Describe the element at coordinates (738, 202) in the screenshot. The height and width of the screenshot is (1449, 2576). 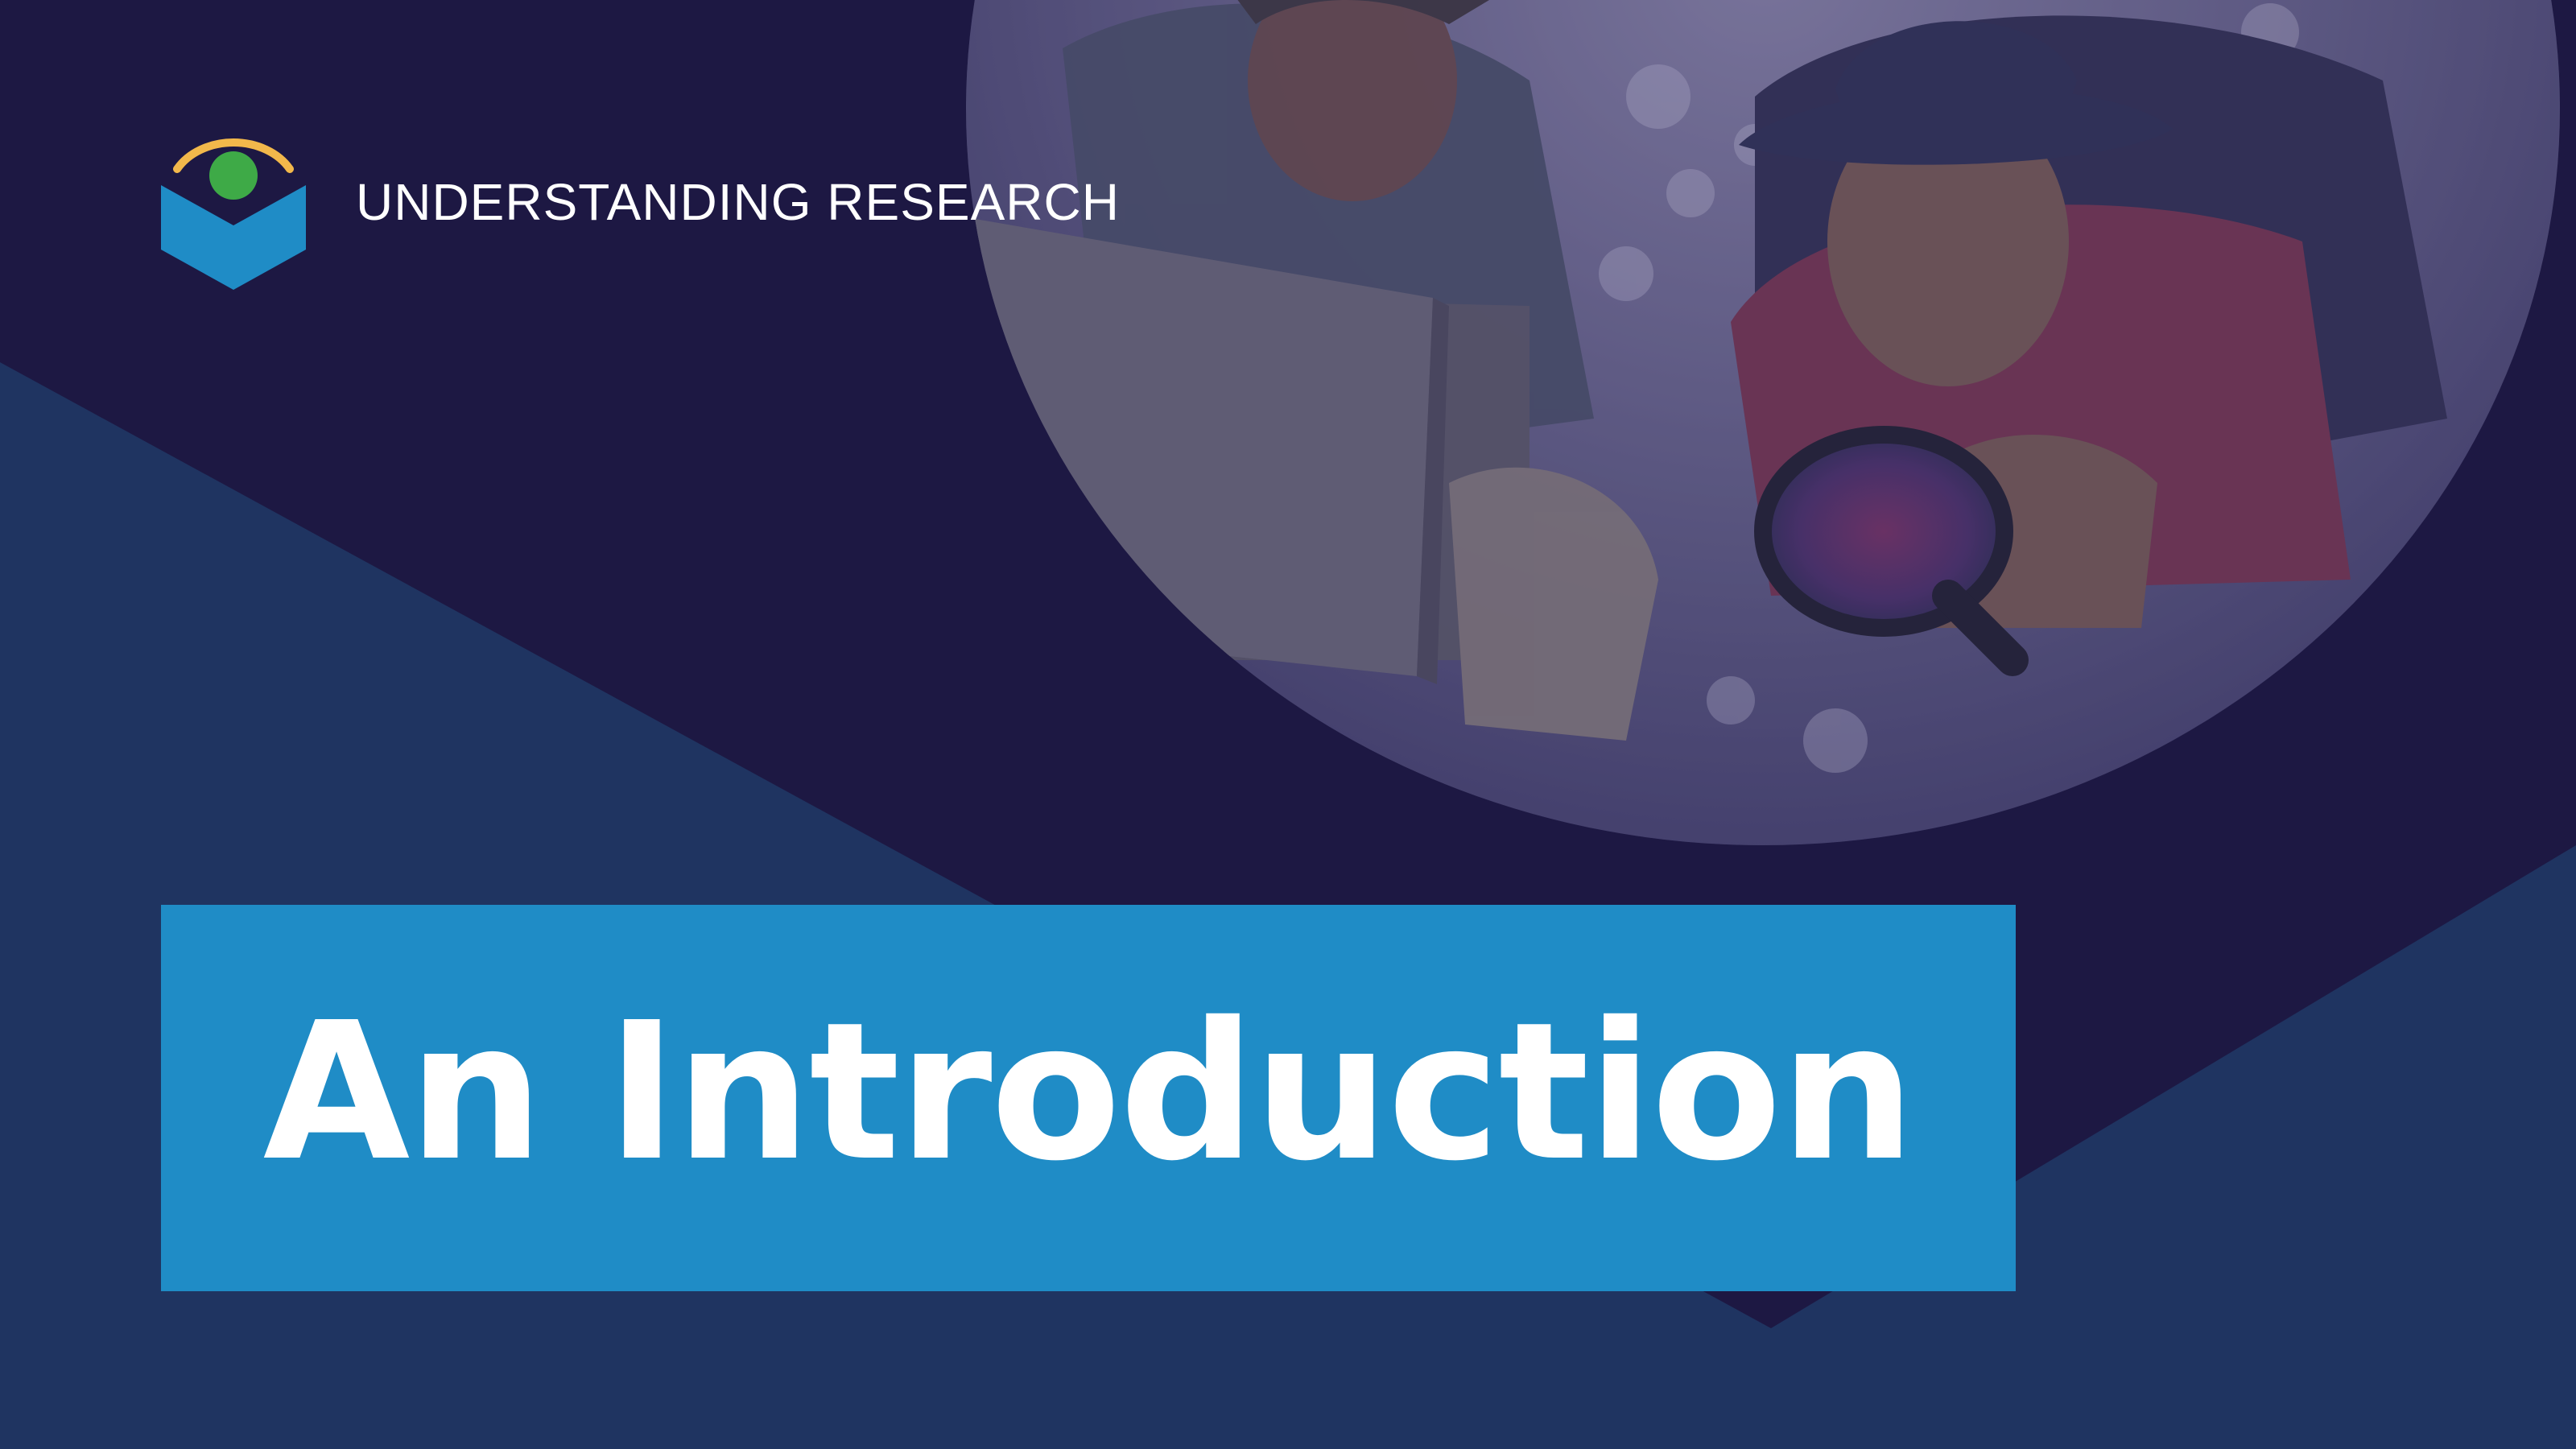
I see `brand-name: UNDERSTANDING RESEARCH` at that location.